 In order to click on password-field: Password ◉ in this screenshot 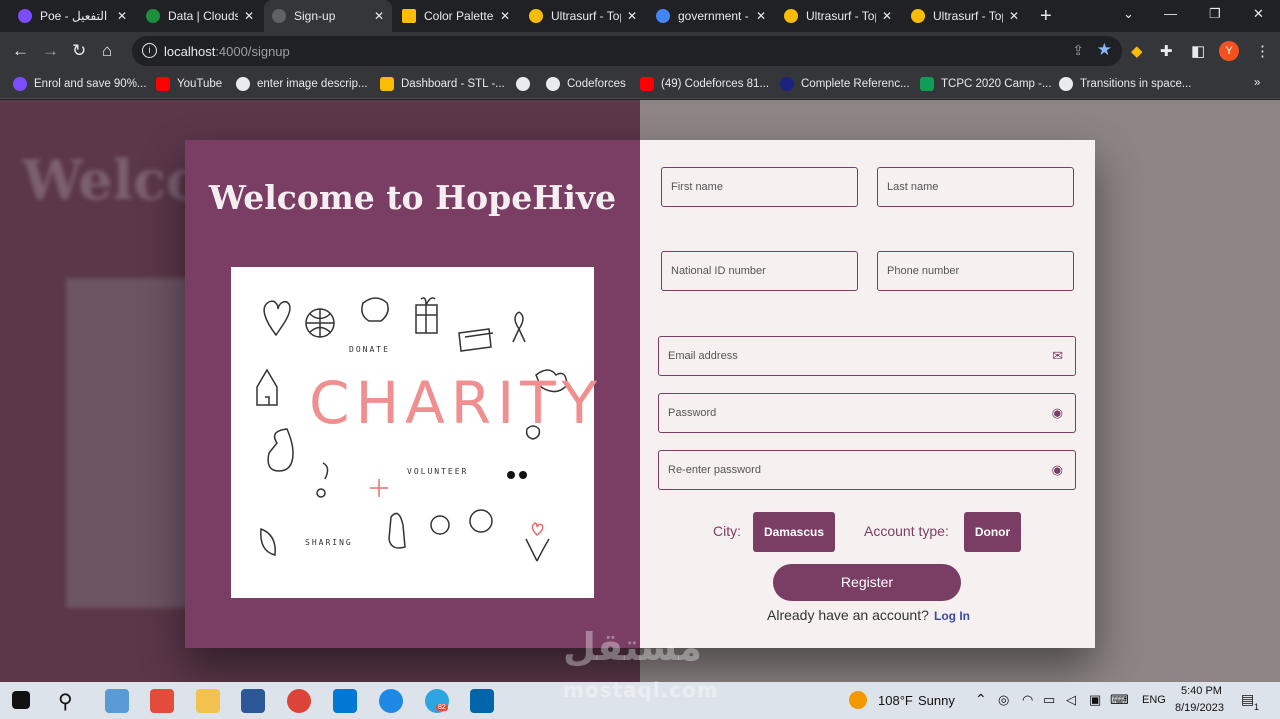, I will do `click(867, 413)`.